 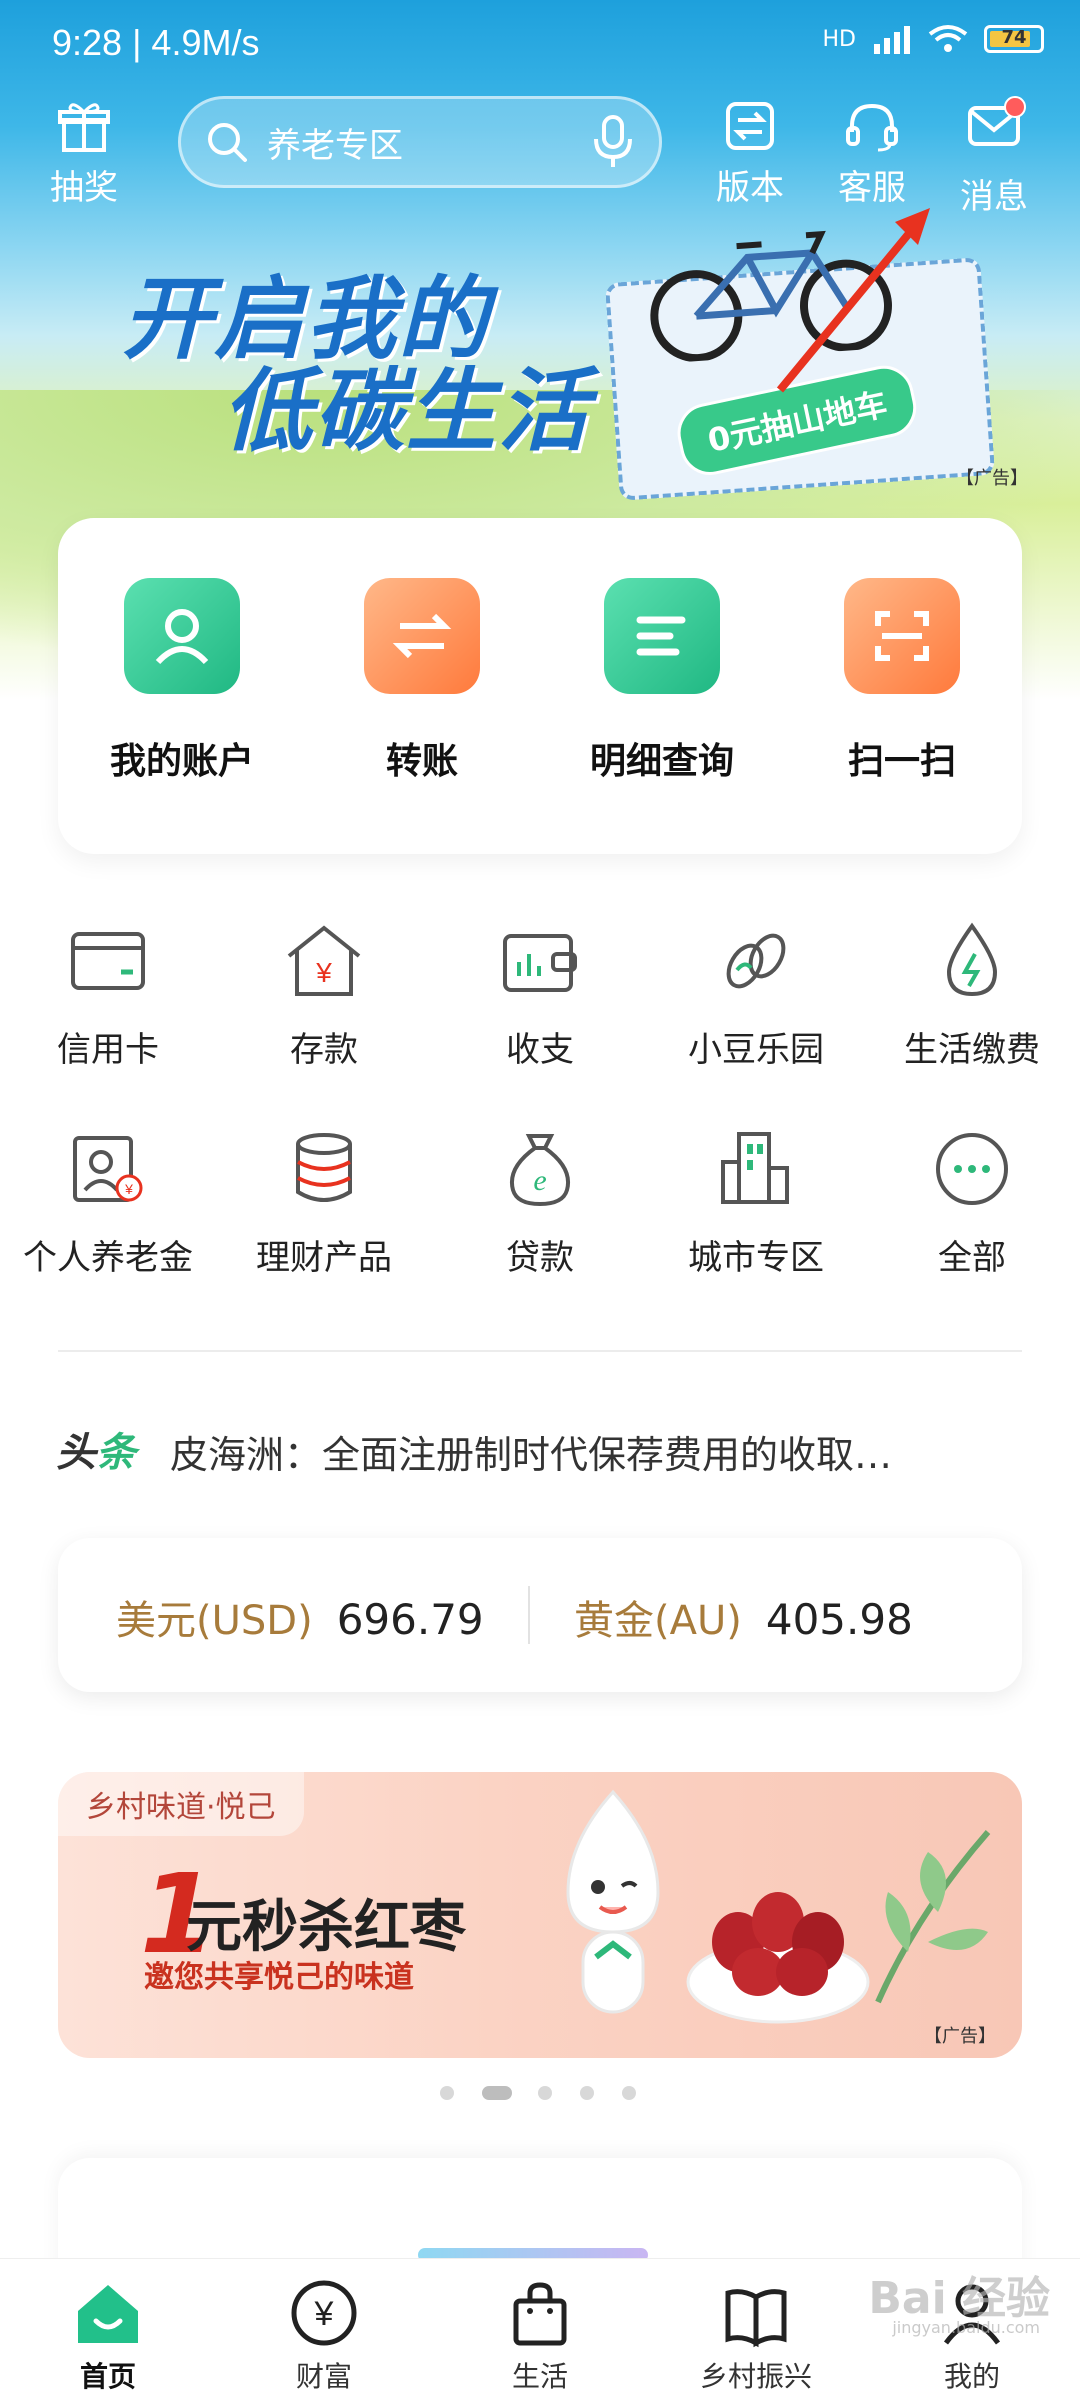 What do you see at coordinates (972, 959) in the screenshot?
I see `drop-bolt-icon` at bounding box center [972, 959].